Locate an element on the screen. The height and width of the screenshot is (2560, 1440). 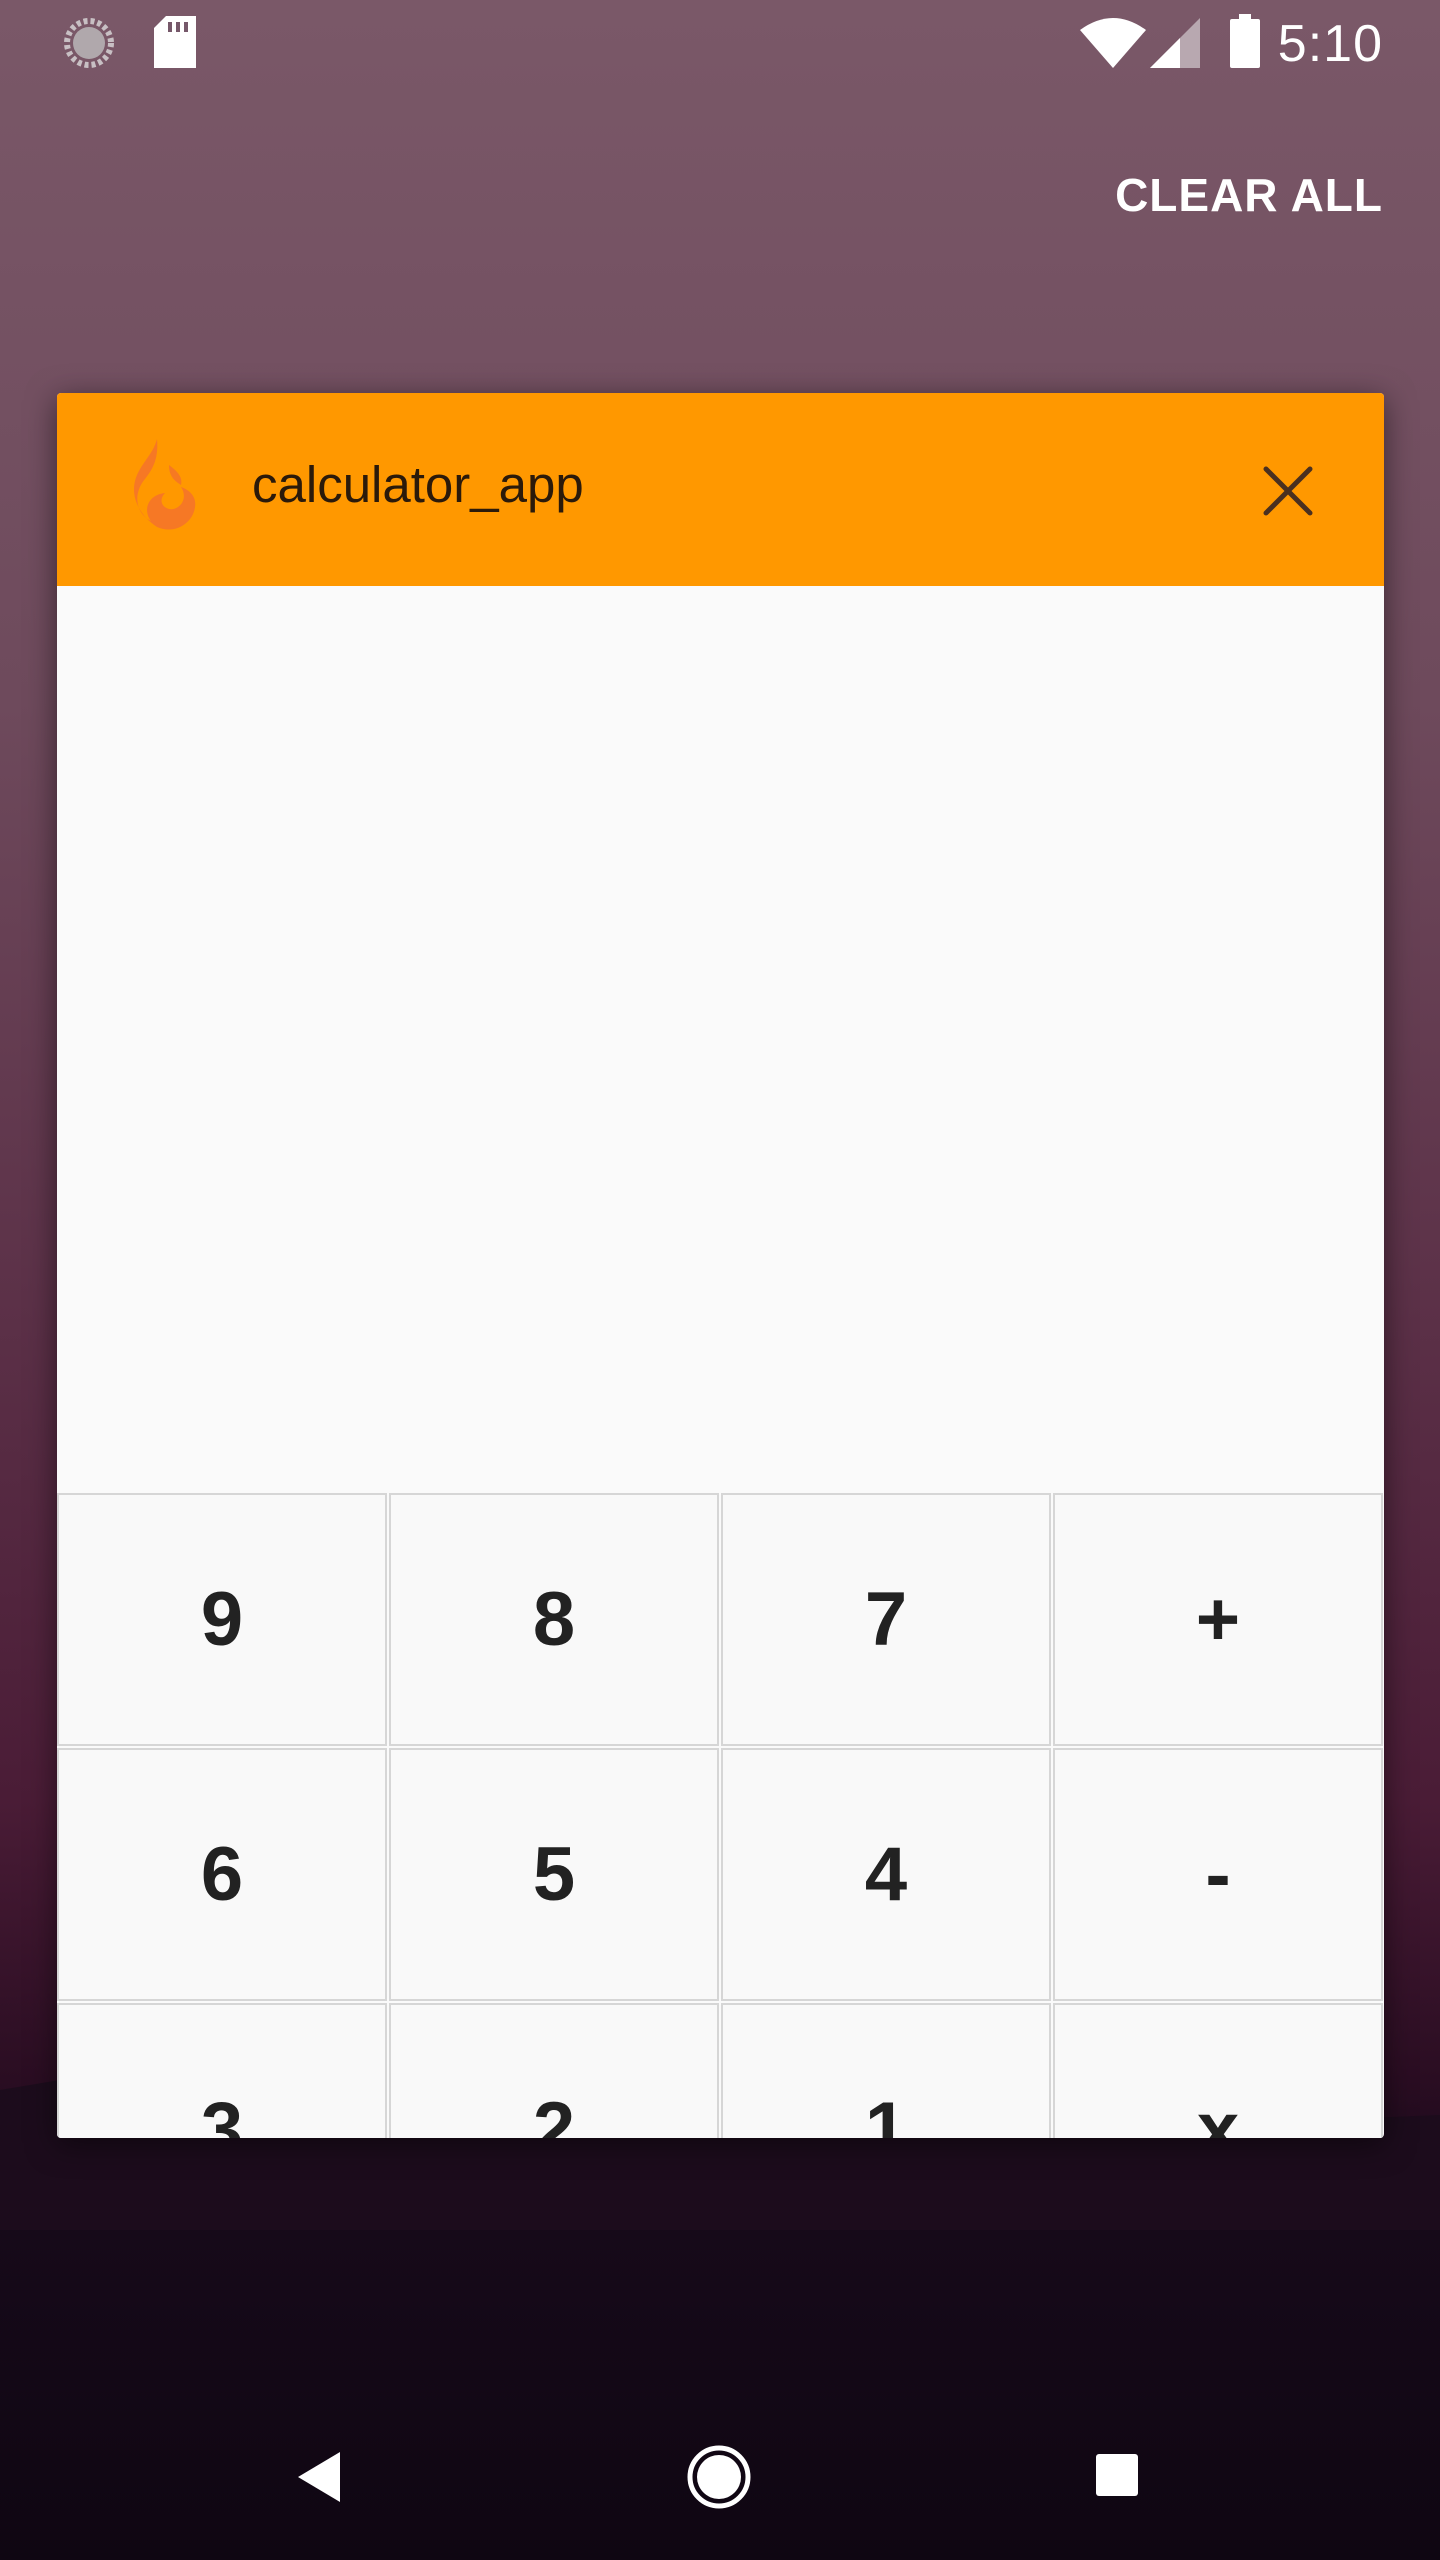
back-icon is located at coordinates (319, 2477).